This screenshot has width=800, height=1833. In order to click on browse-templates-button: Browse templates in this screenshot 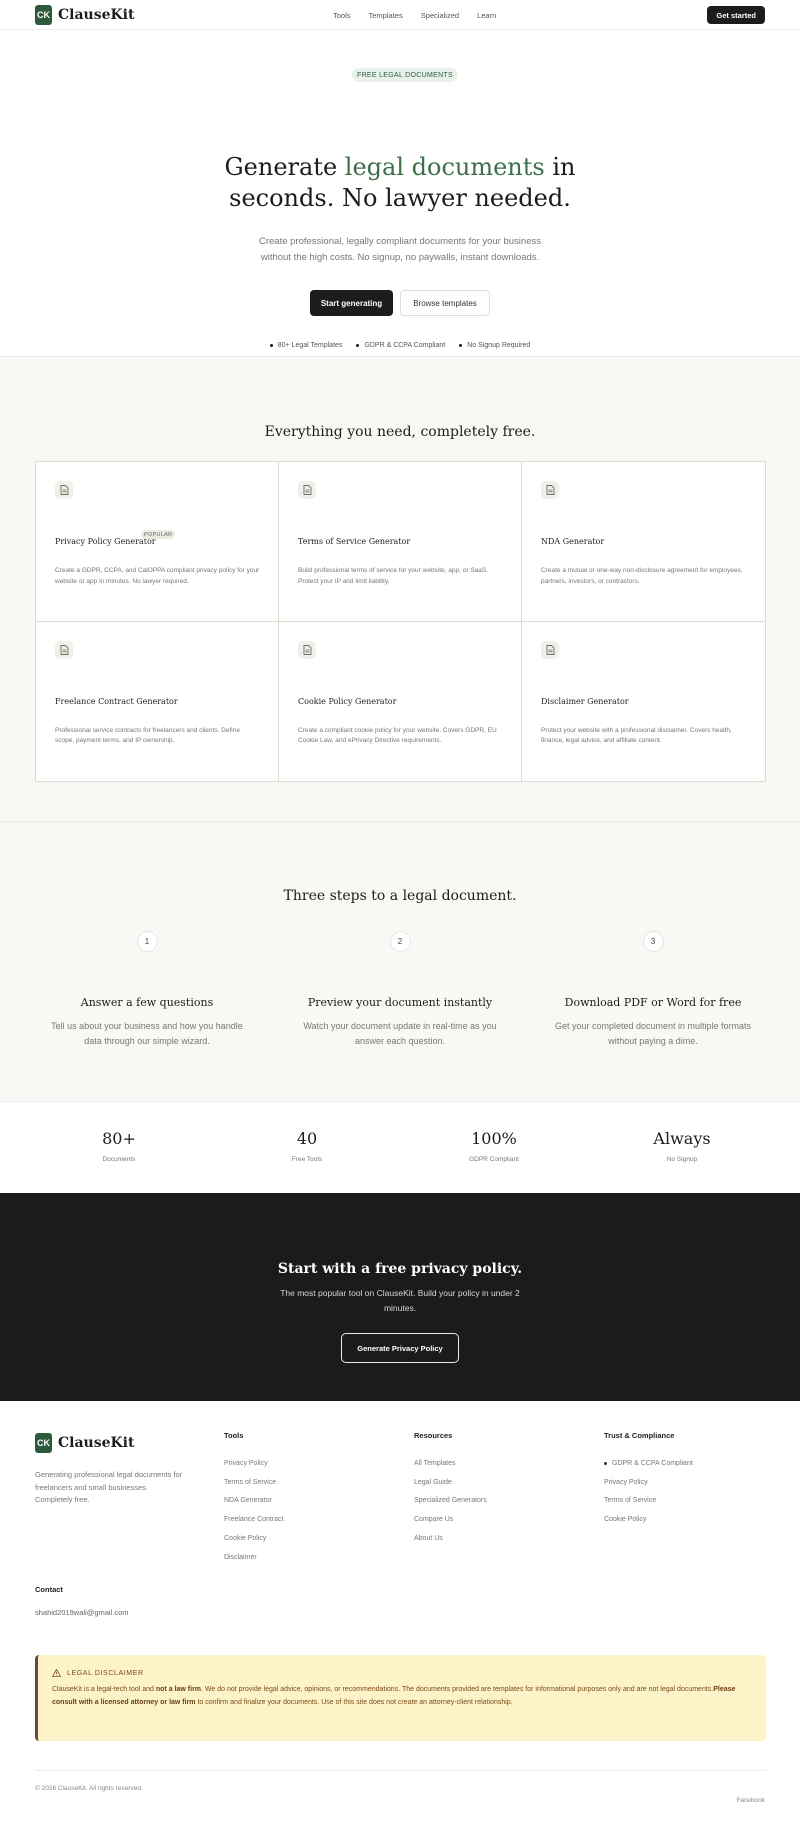, I will do `click(445, 303)`.